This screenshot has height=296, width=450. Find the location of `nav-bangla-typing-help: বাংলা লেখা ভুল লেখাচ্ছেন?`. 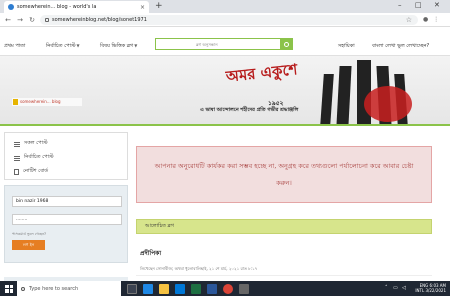

nav-bangla-typing-help: বাংলা লেখা ভুল লেখাচ্ছেন? is located at coordinates (400, 47).